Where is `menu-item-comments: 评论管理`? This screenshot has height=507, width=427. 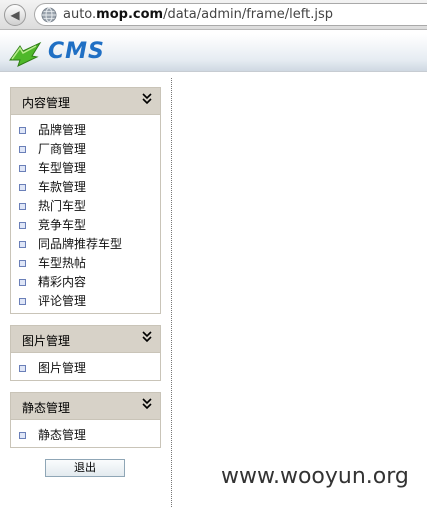 menu-item-comments: 评论管理 is located at coordinates (85, 301).